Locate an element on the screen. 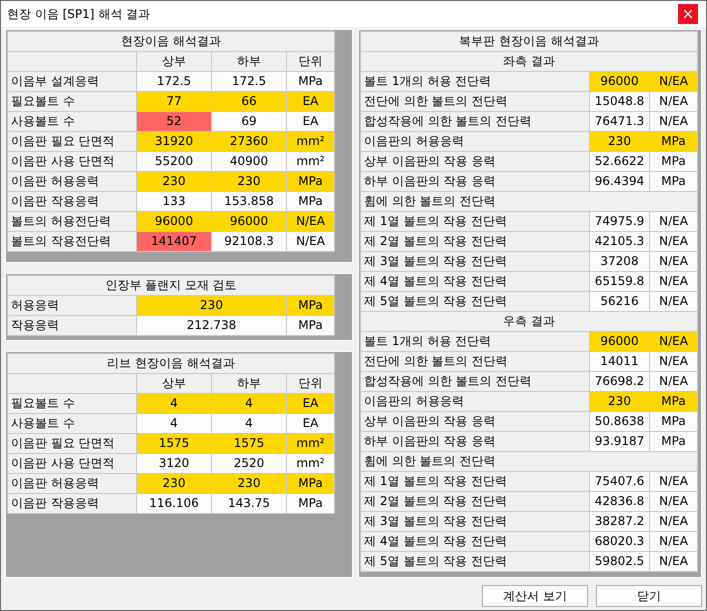 Image resolution: width=707 pixels, height=611 pixels. table-cell: 14011 is located at coordinates (620, 362).